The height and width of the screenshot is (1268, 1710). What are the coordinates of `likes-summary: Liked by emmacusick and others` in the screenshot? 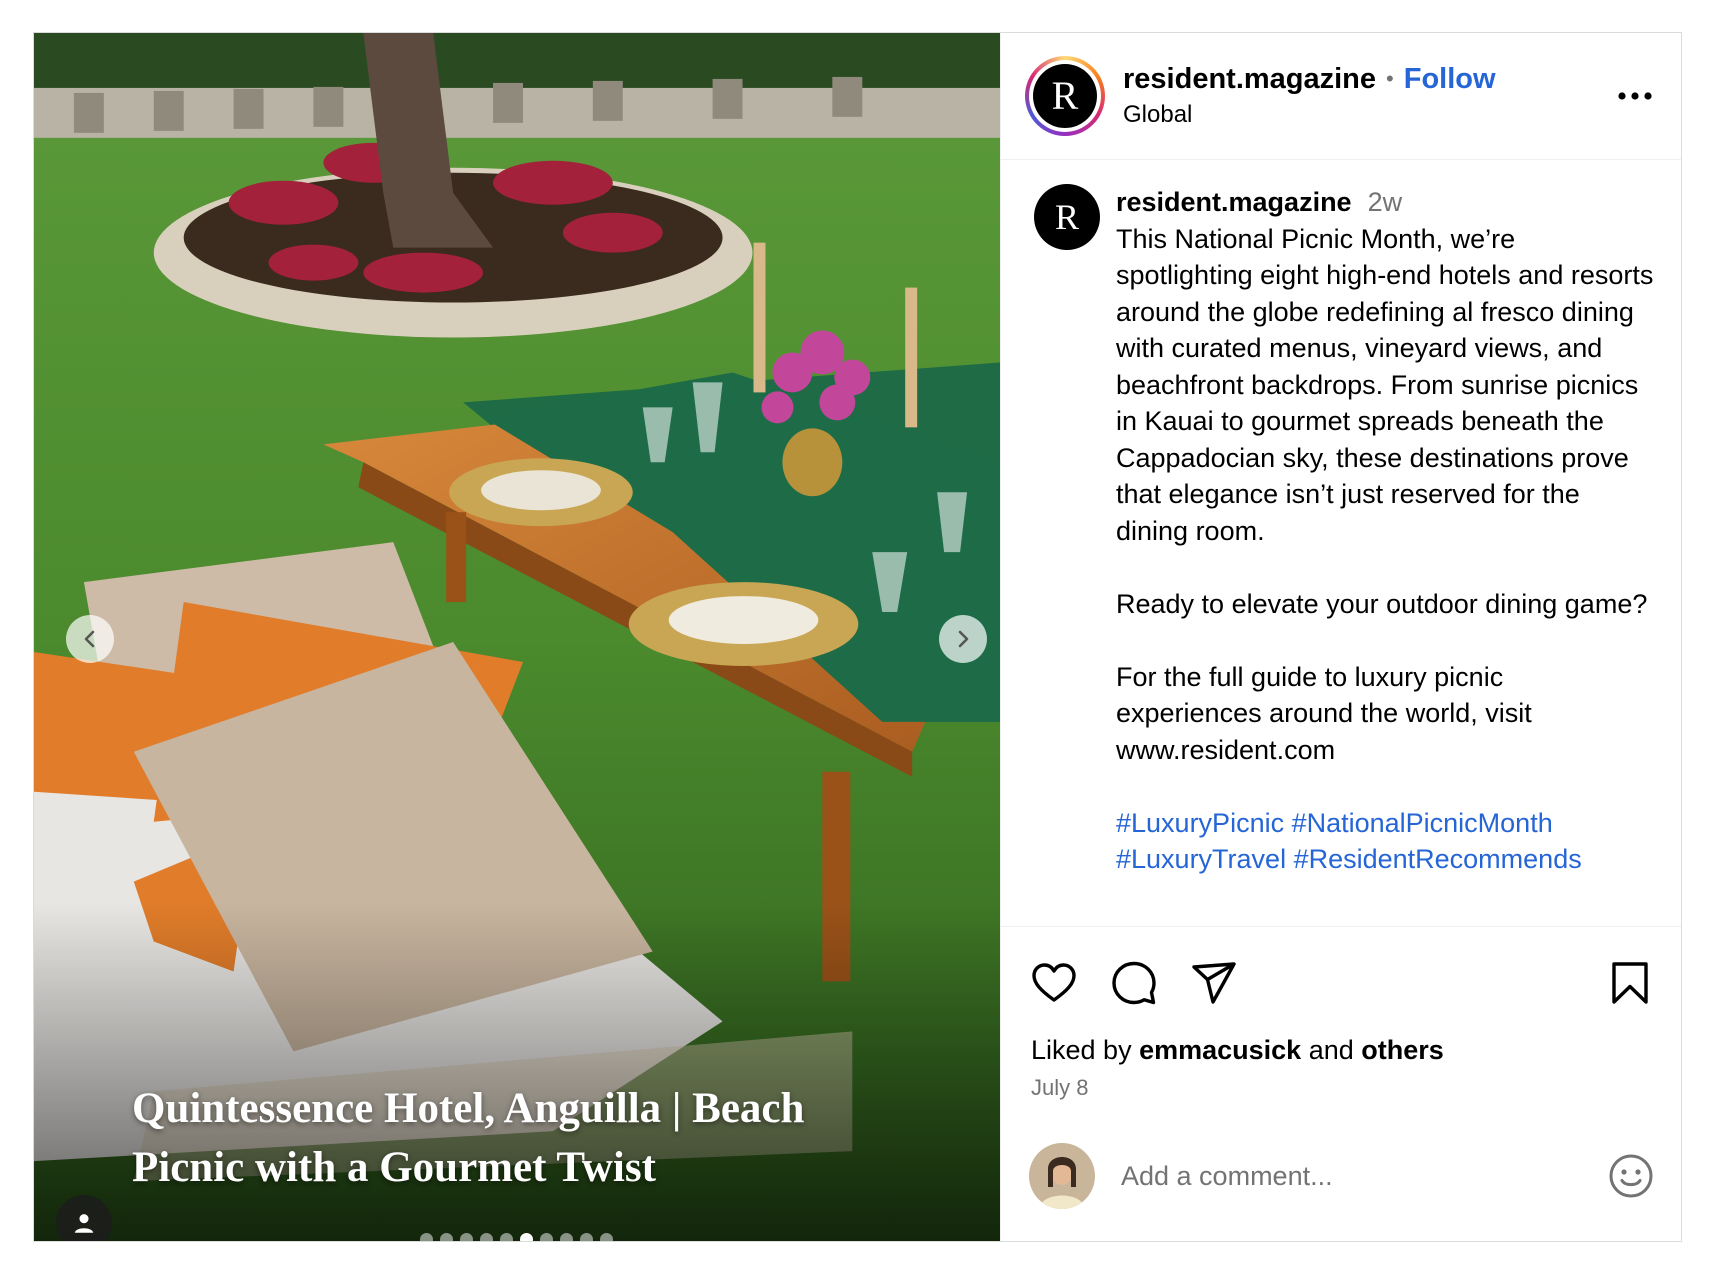 It's located at (1341, 1042).